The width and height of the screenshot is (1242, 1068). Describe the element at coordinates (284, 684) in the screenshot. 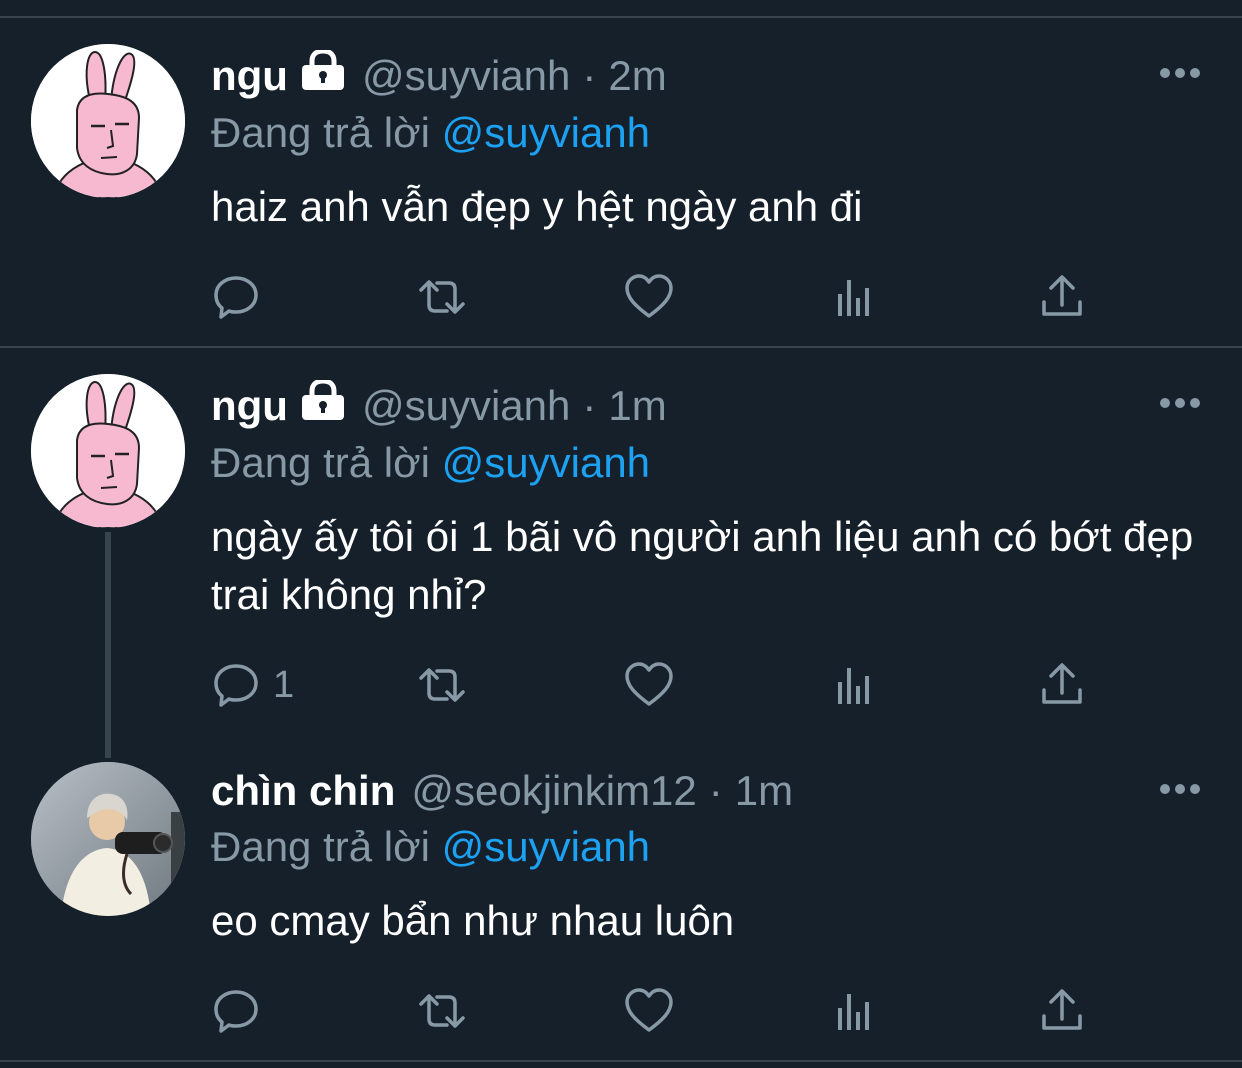

I see `reply-count: 1` at that location.